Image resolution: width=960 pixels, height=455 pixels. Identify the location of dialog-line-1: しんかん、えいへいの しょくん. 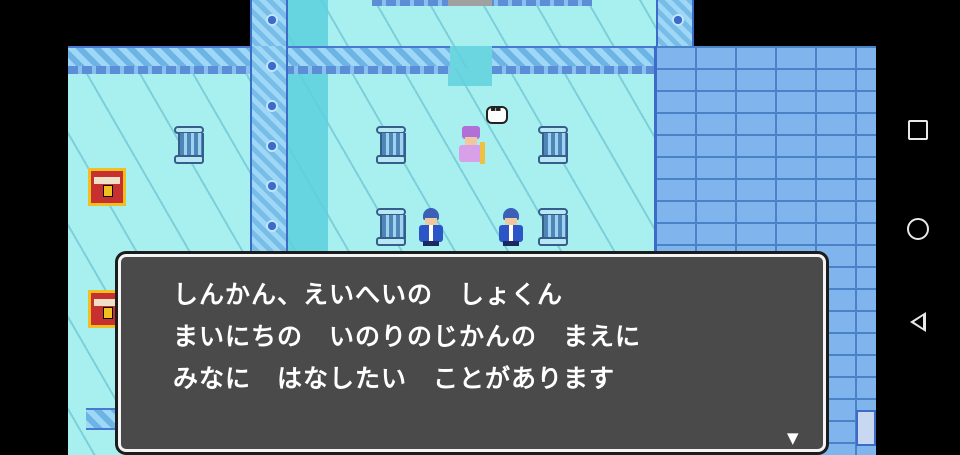
(368, 294).